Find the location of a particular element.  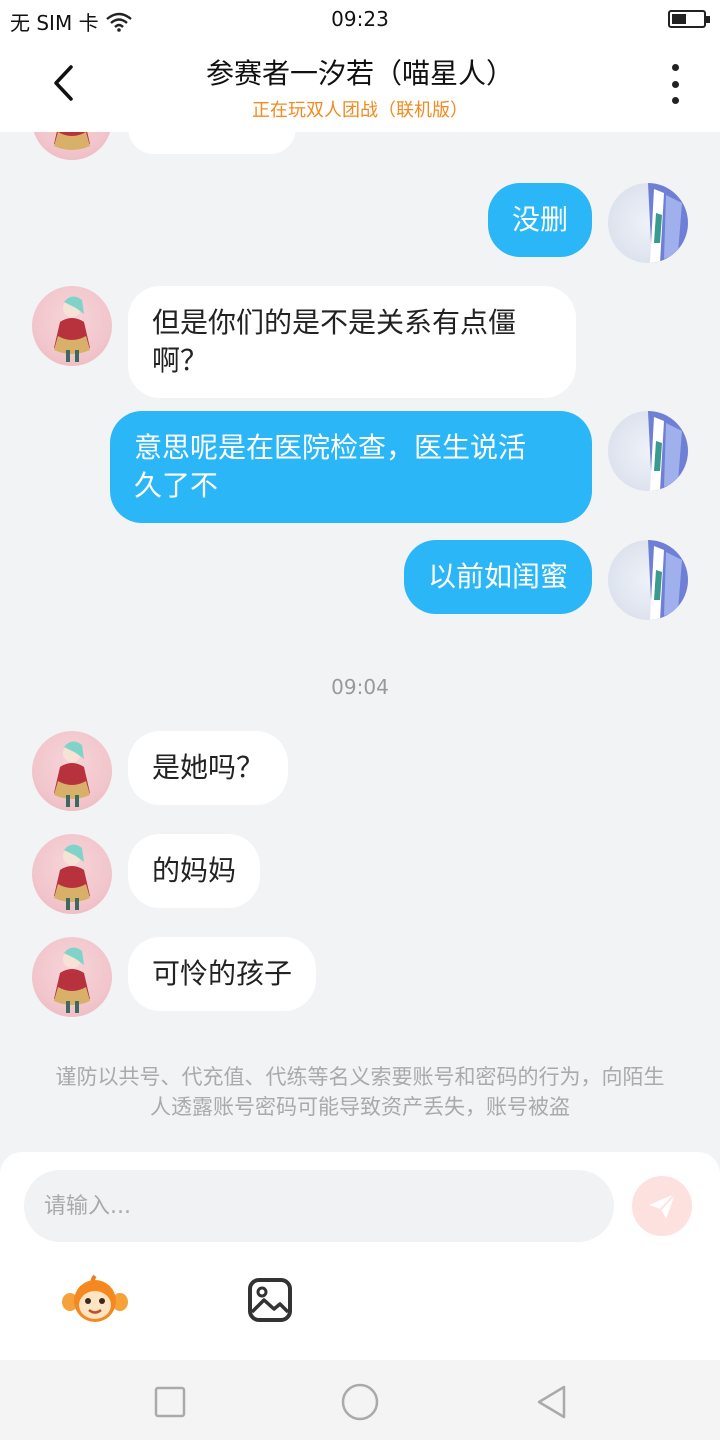

emoji-button is located at coordinates (95, 1299).